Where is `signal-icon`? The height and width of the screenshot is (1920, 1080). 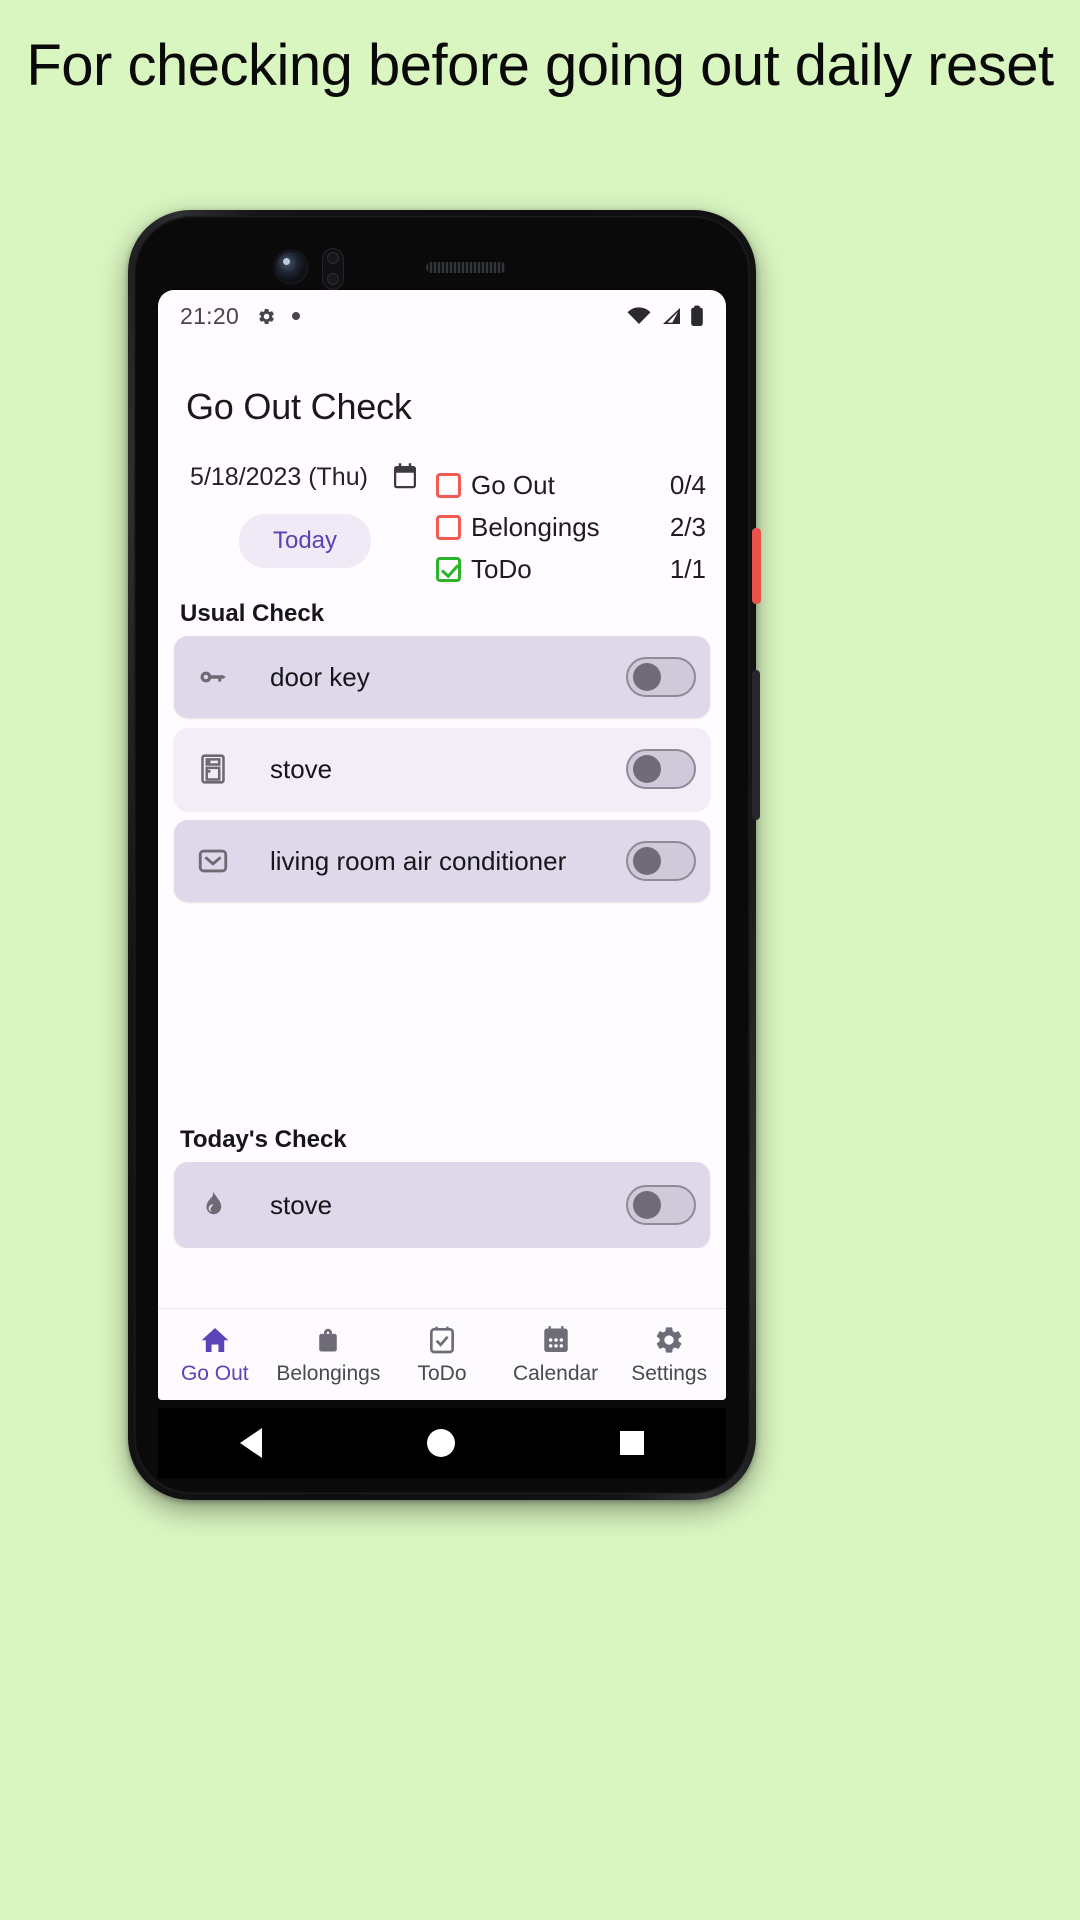 signal-icon is located at coordinates (671, 316).